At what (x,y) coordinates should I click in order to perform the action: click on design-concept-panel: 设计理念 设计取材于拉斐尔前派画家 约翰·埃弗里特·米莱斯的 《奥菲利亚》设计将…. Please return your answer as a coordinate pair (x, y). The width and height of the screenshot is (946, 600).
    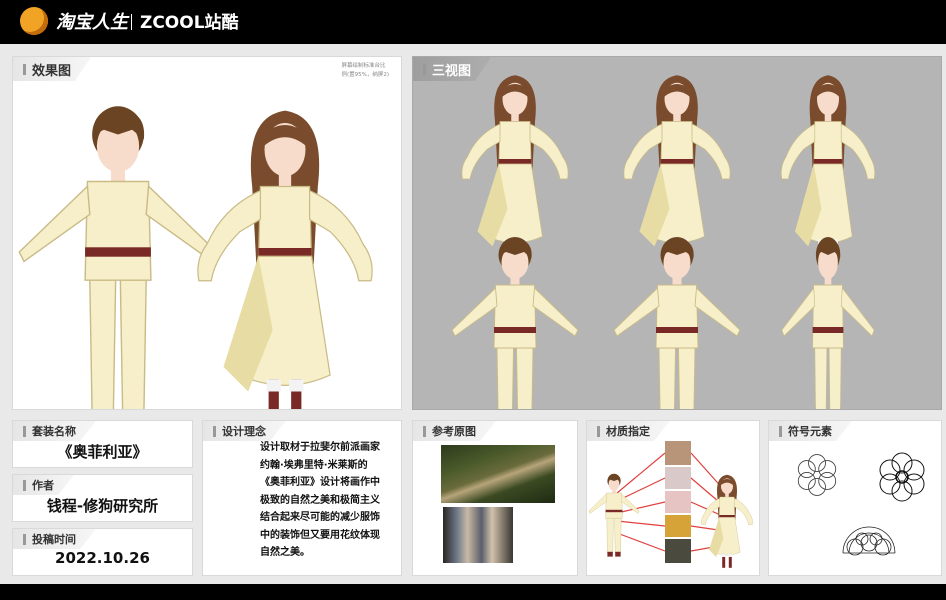
    Looking at the image, I should click on (302, 498).